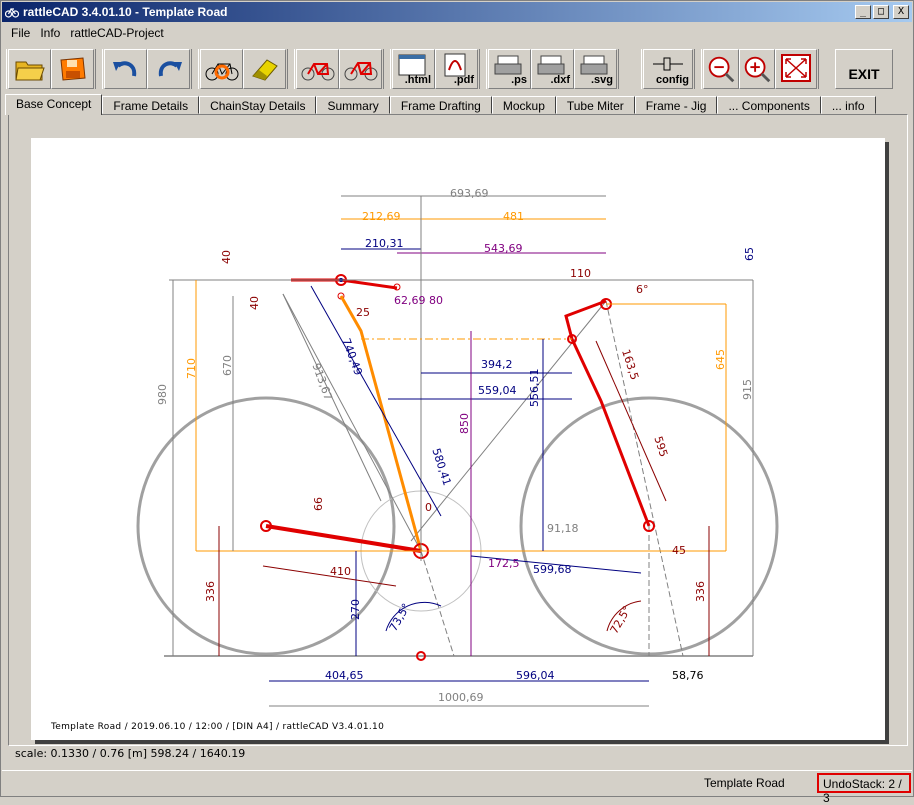 This screenshot has width=914, height=805. Describe the element at coordinates (417, 80) in the screenshot. I see `html-label: .html` at that location.